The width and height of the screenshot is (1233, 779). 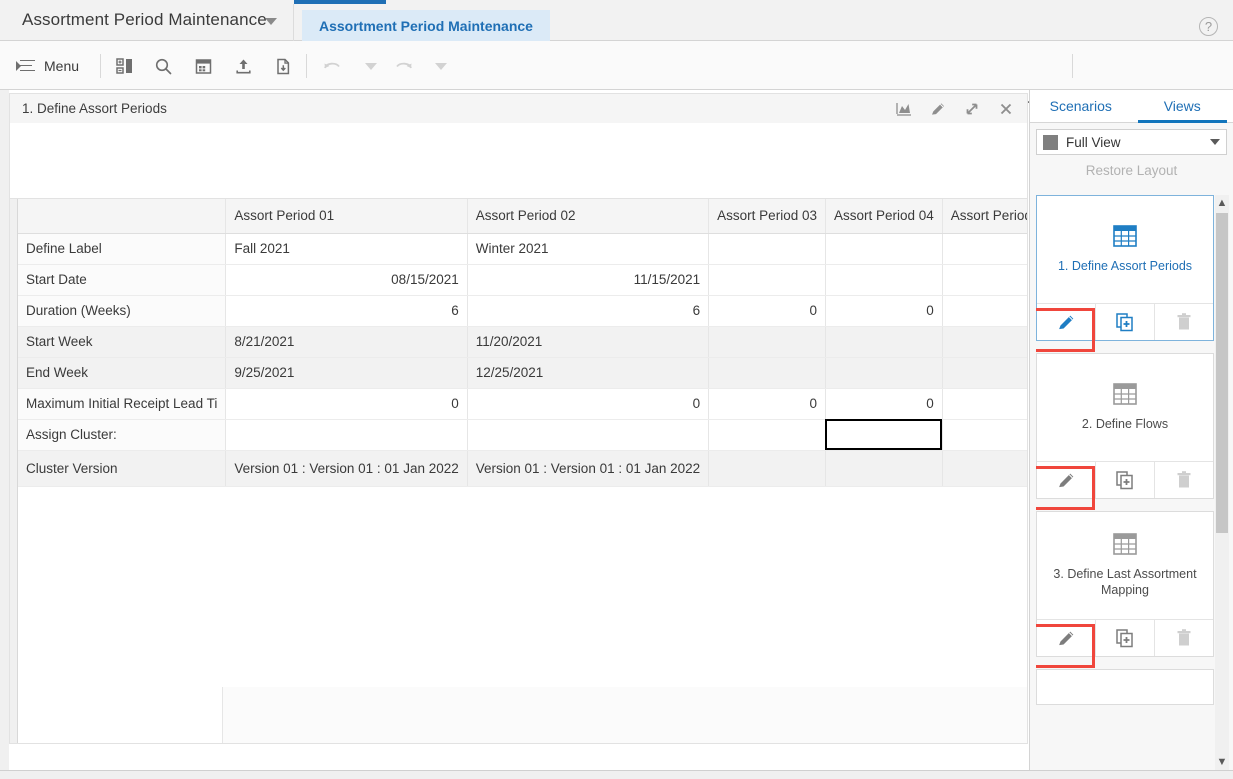 I want to click on active-tab-accent, so click(x=340, y=2).